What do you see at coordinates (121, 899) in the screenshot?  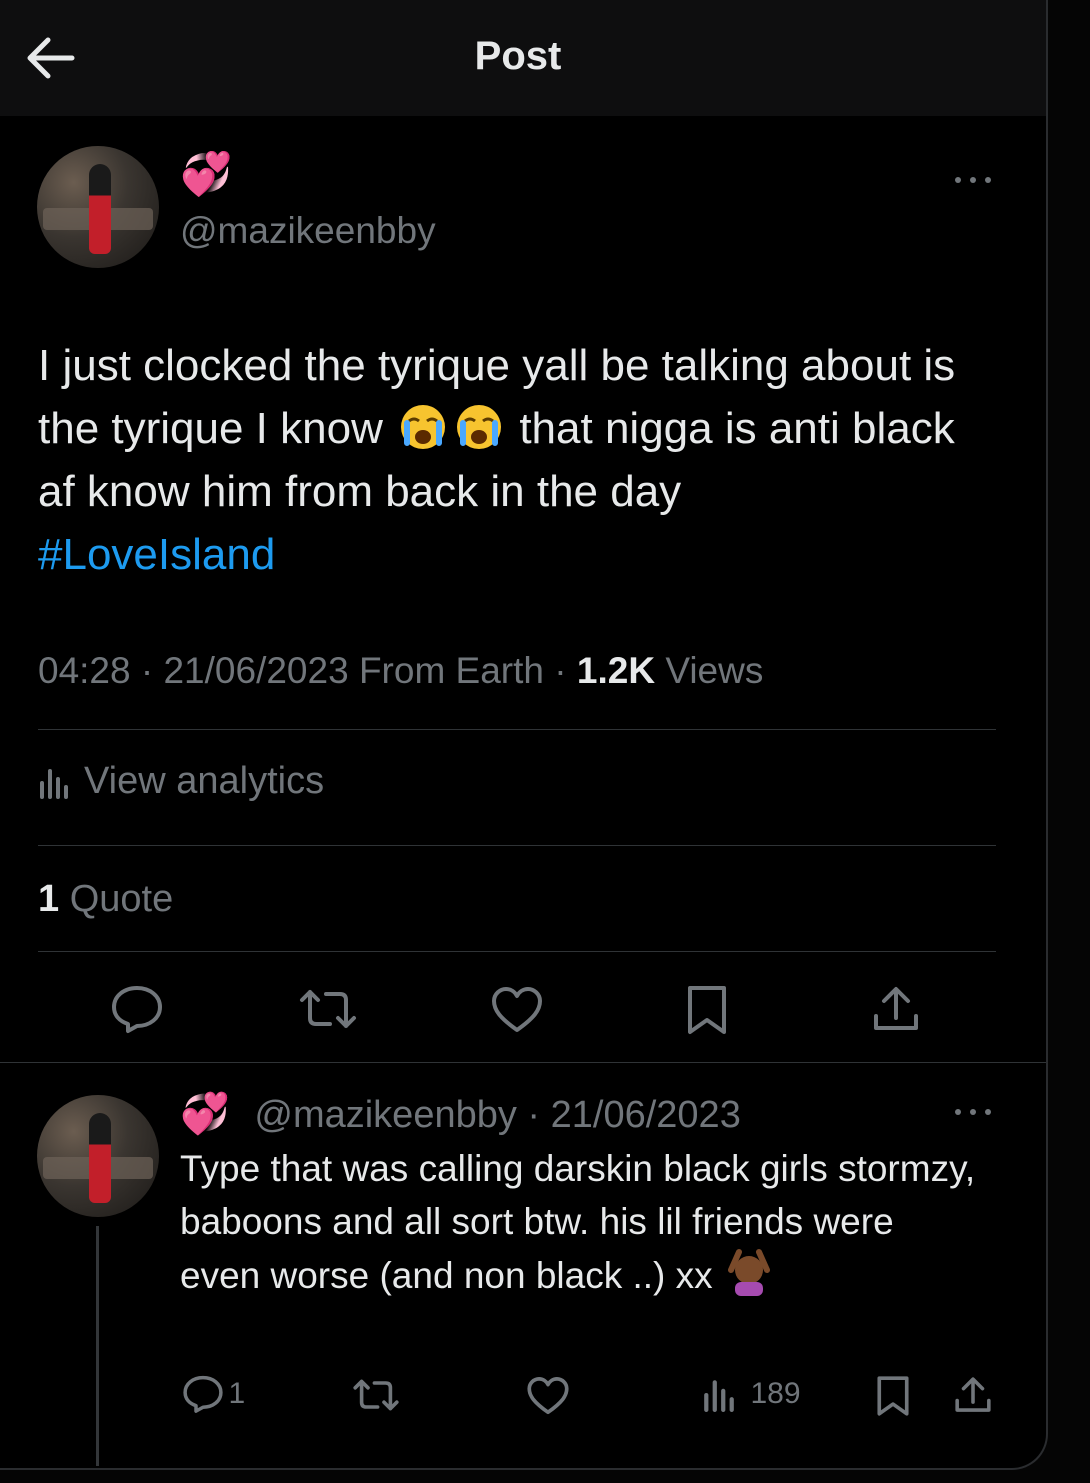 I see `quote-label: Quote` at bounding box center [121, 899].